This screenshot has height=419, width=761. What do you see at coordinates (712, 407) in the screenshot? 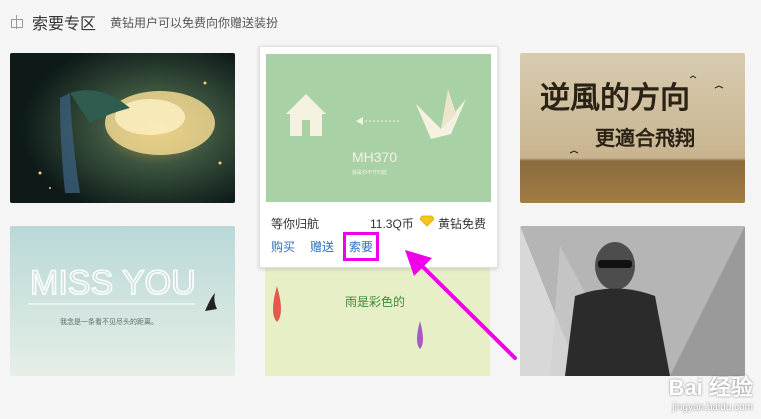
I see `watermark-url: jingyan.baidu.com` at bounding box center [712, 407].